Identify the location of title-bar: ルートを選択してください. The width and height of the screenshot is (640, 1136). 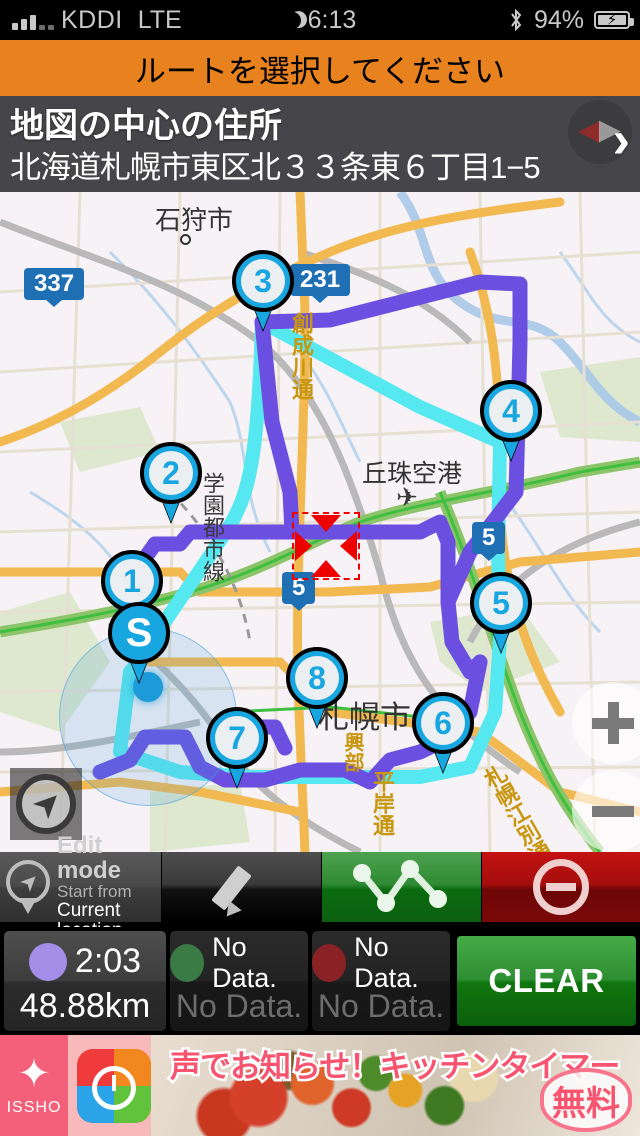
(320, 68).